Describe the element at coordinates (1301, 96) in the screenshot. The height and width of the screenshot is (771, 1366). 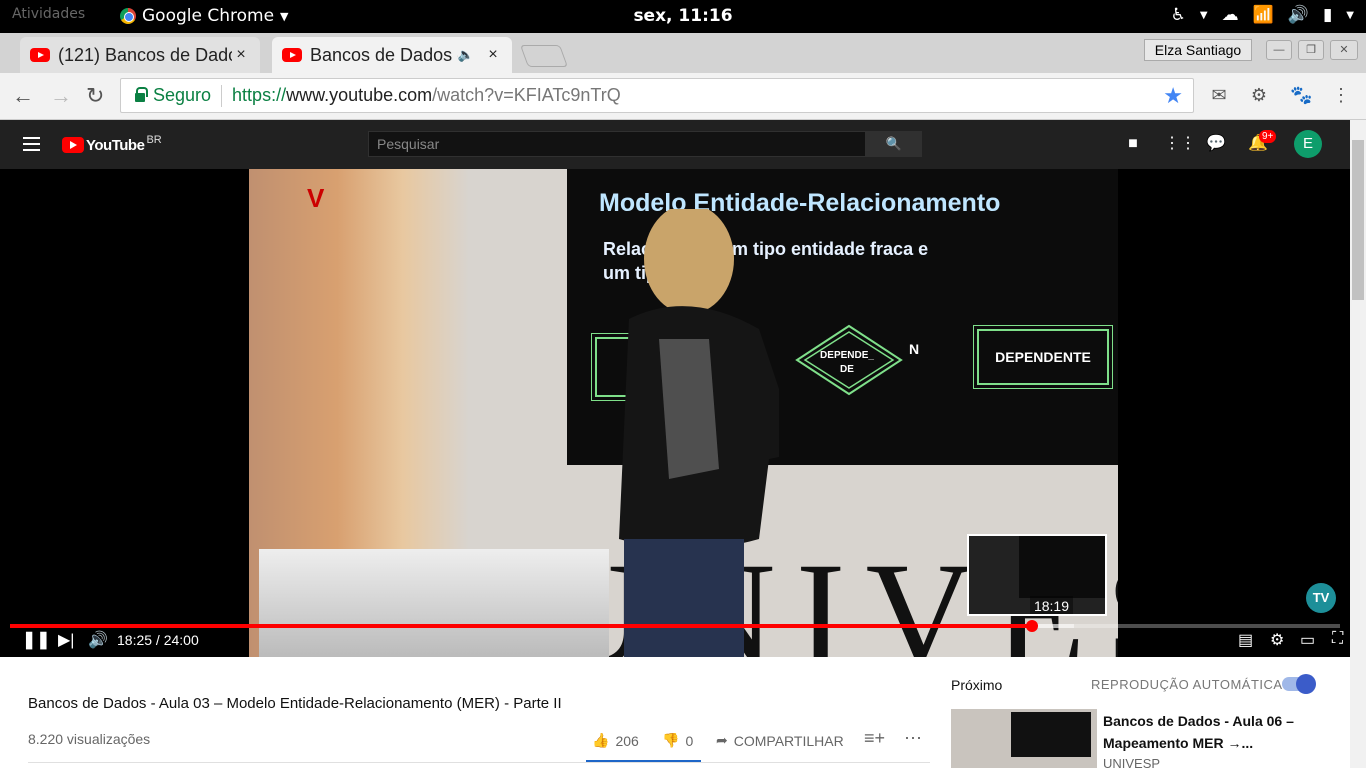
I see `extension-gnome-icon: 🐾` at that location.